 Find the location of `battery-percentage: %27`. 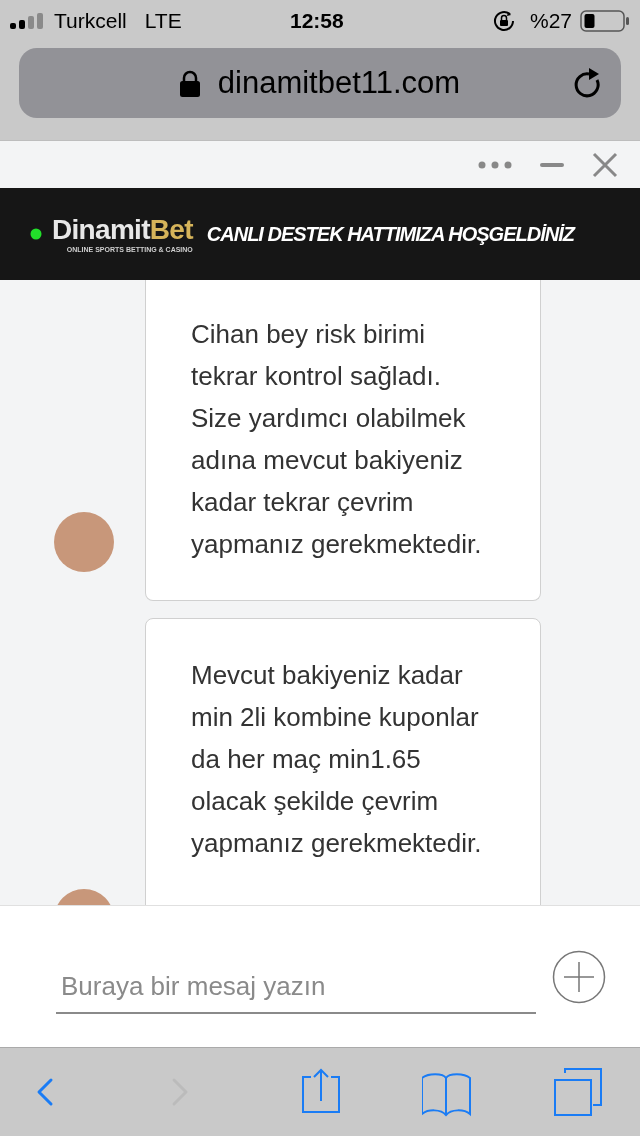

battery-percentage: %27 is located at coordinates (550, 21).